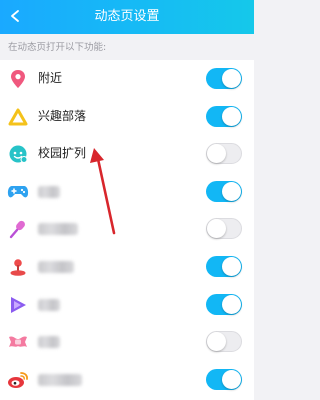 Image resolution: width=320 pixels, height=400 pixels. Describe the element at coordinates (18, 342) in the screenshot. I see `pink-ribbon-icon` at that location.